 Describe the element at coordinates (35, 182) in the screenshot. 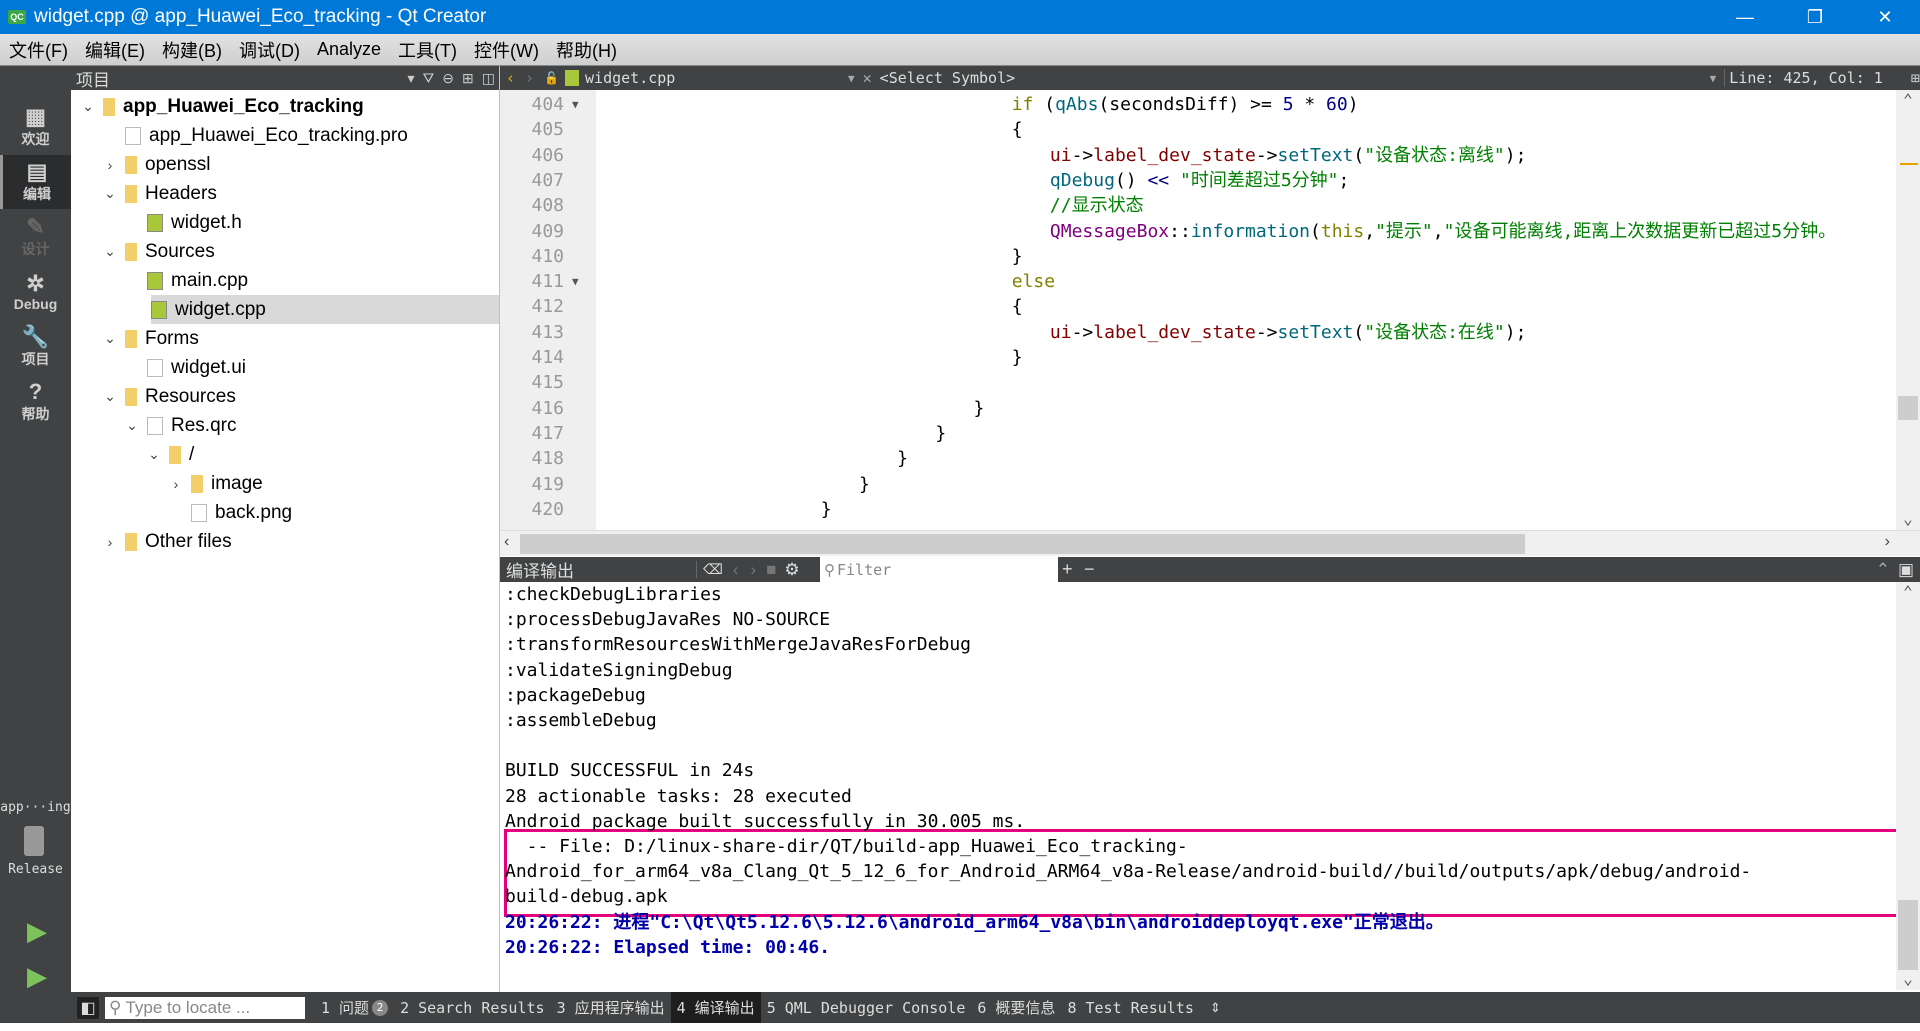

I see `mode-edit: ▤ 编辑` at that location.